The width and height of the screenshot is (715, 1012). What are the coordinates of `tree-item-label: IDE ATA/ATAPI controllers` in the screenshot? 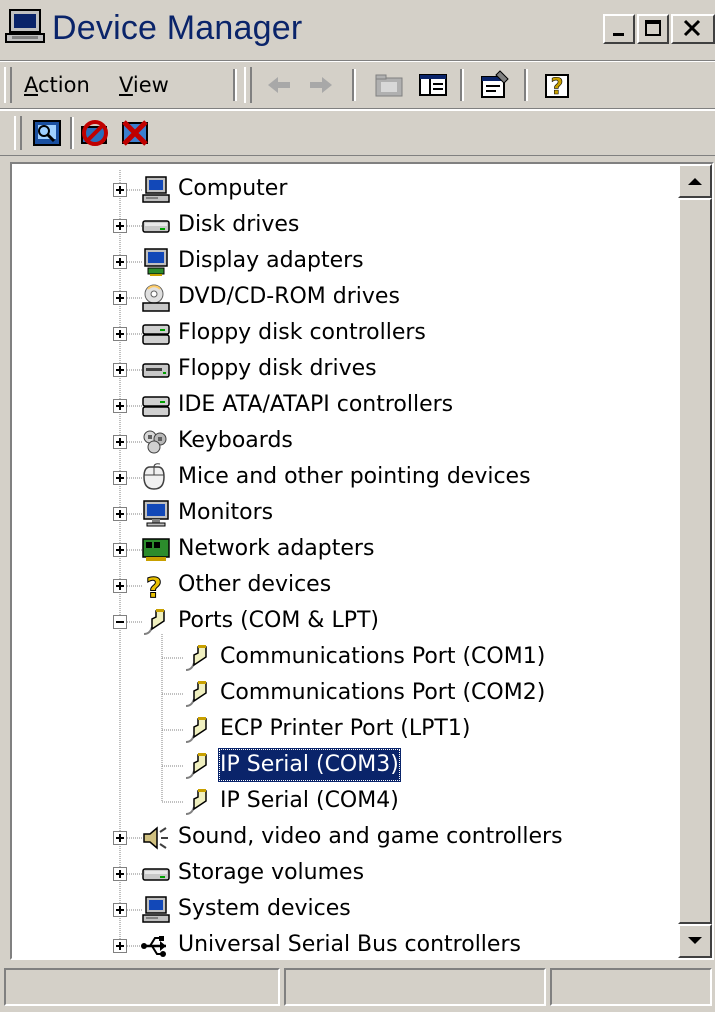 It's located at (315, 405).